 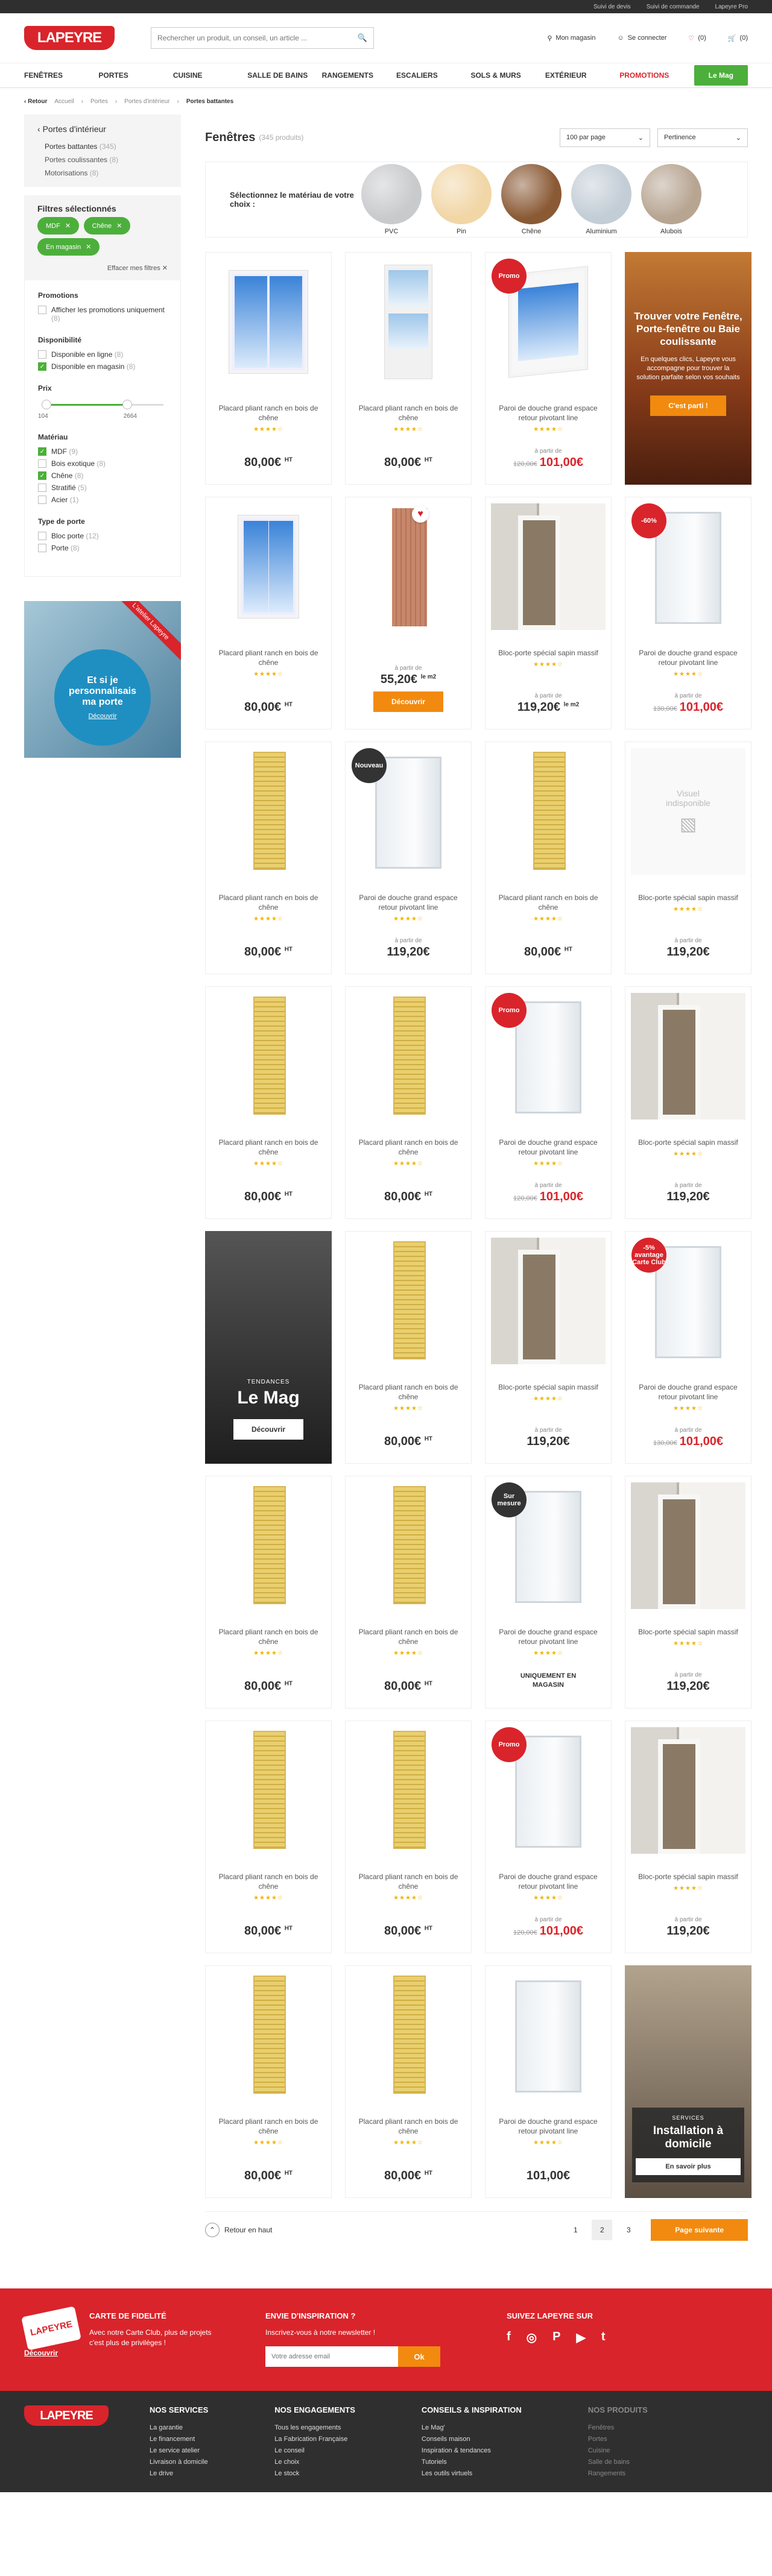 I want to click on facebook-icon: f, so click(x=509, y=2337).